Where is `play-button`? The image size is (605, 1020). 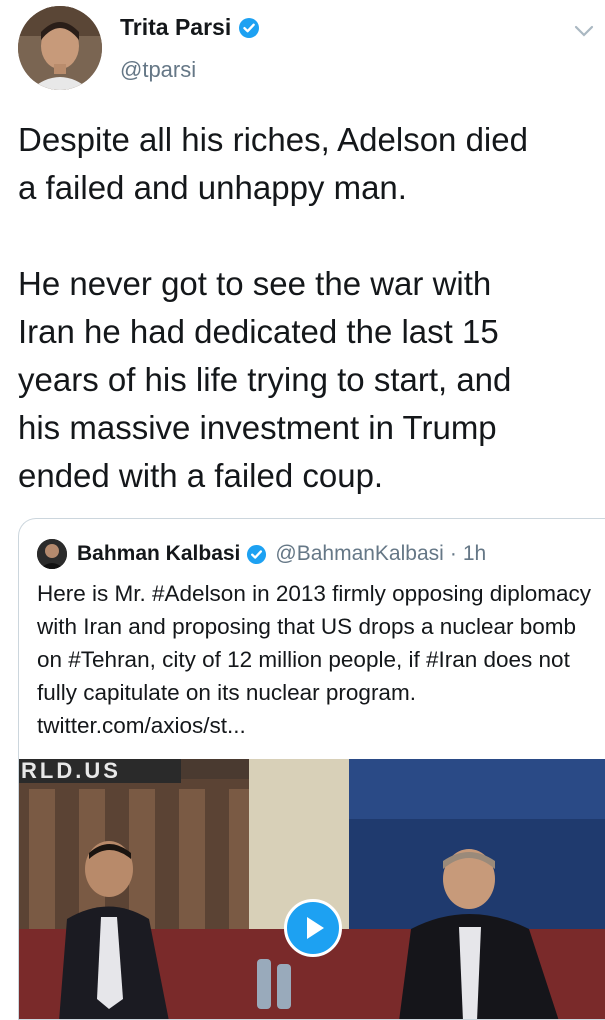 play-button is located at coordinates (313, 928).